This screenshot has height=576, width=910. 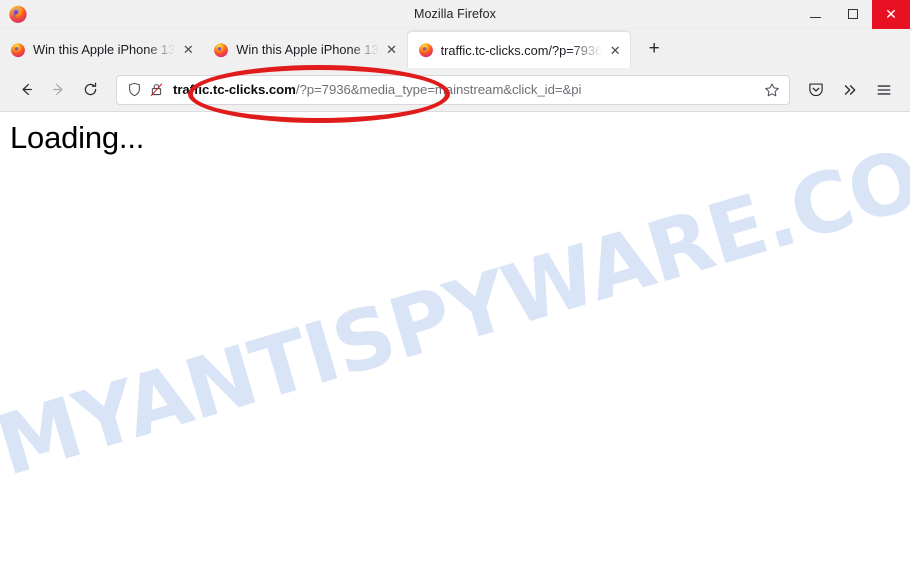 I want to click on maximize-button, so click(x=853, y=14).